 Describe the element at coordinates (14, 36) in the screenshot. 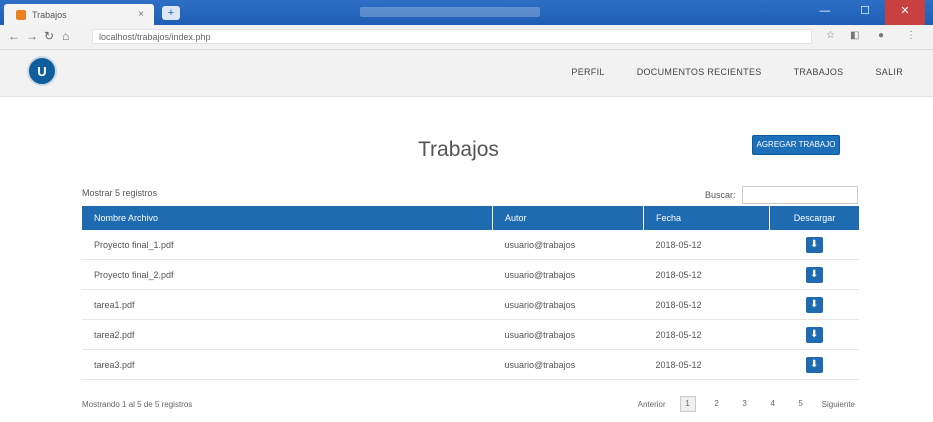

I see `back-icon: ←` at that location.